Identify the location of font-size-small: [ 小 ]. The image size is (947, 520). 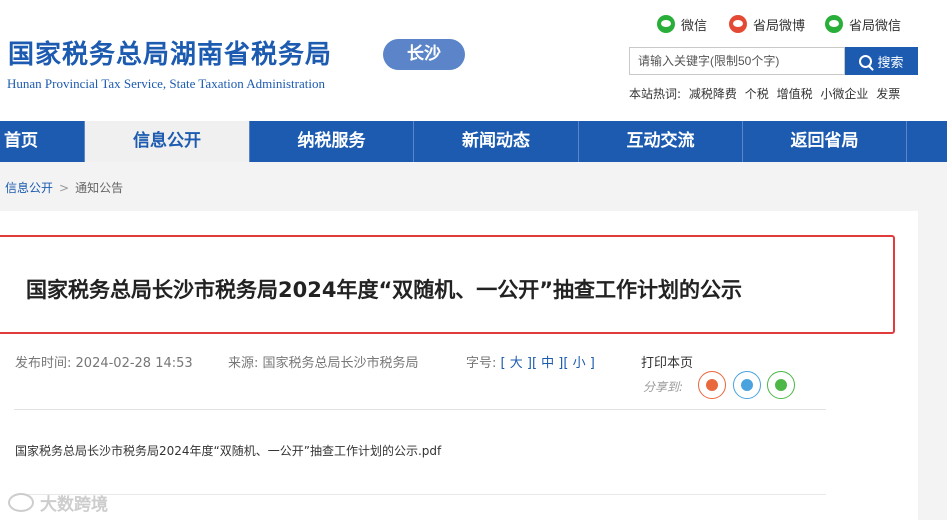
(578, 363).